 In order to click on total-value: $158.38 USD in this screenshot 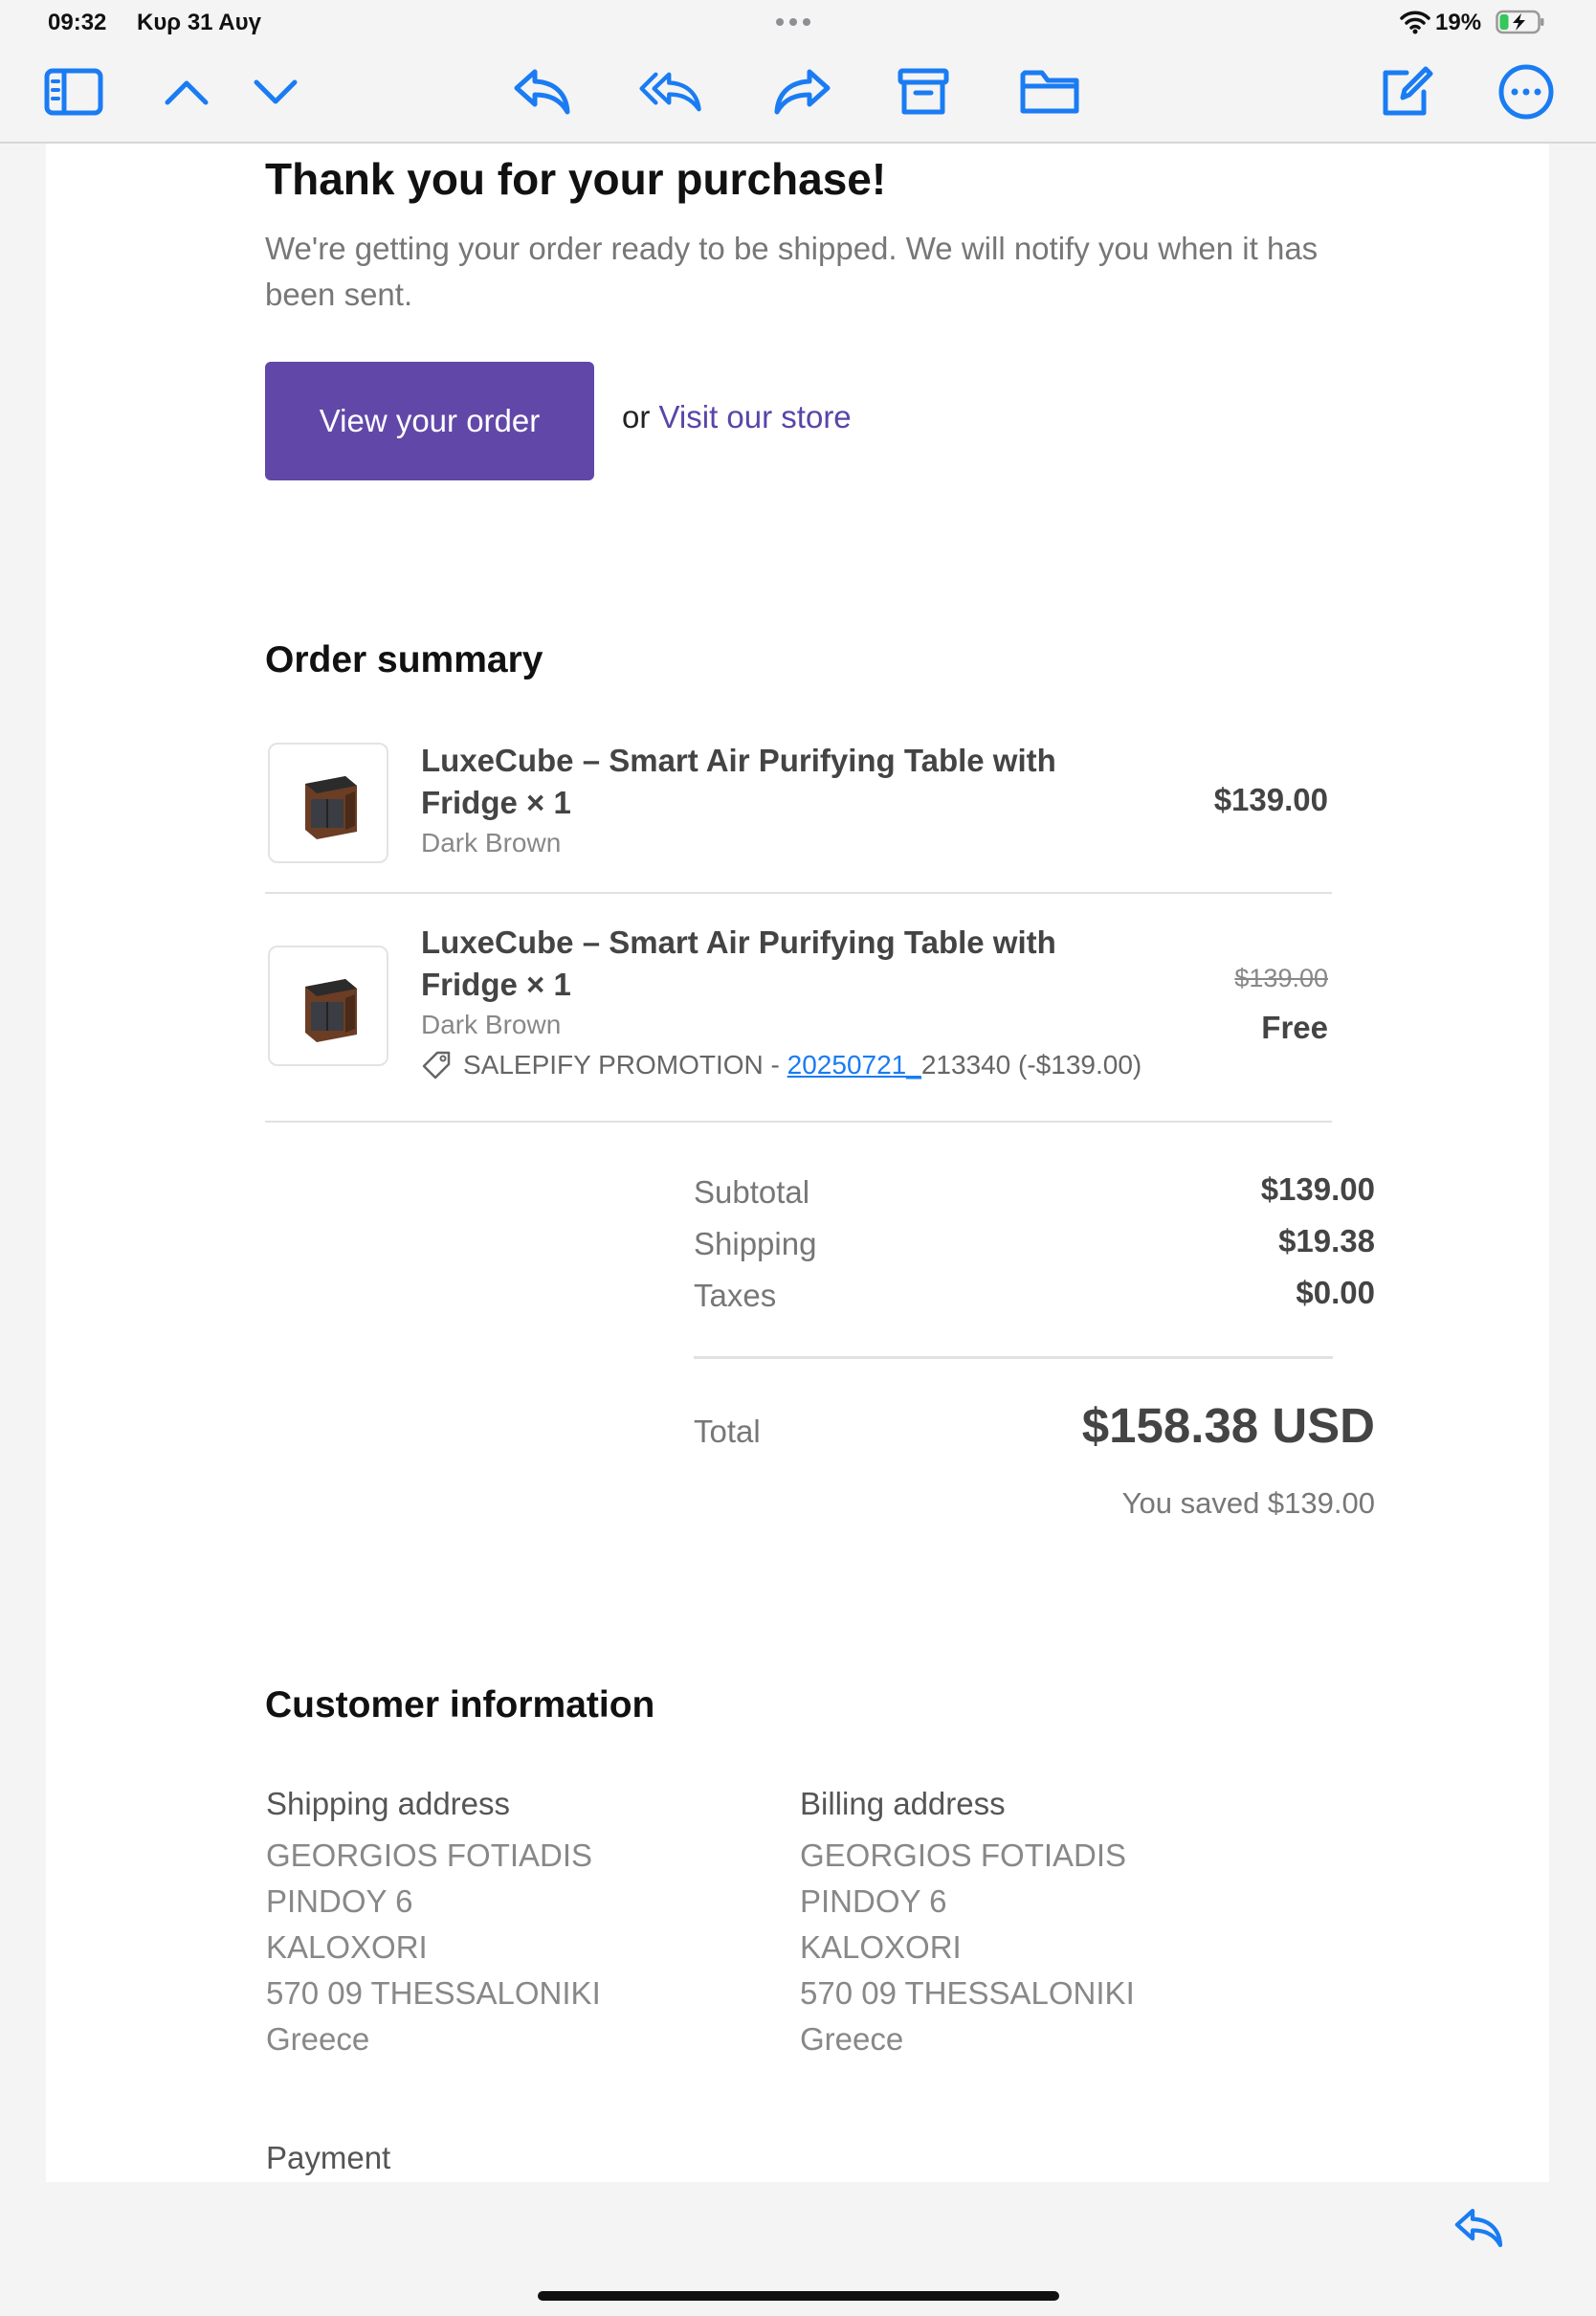, I will do `click(1228, 1425)`.